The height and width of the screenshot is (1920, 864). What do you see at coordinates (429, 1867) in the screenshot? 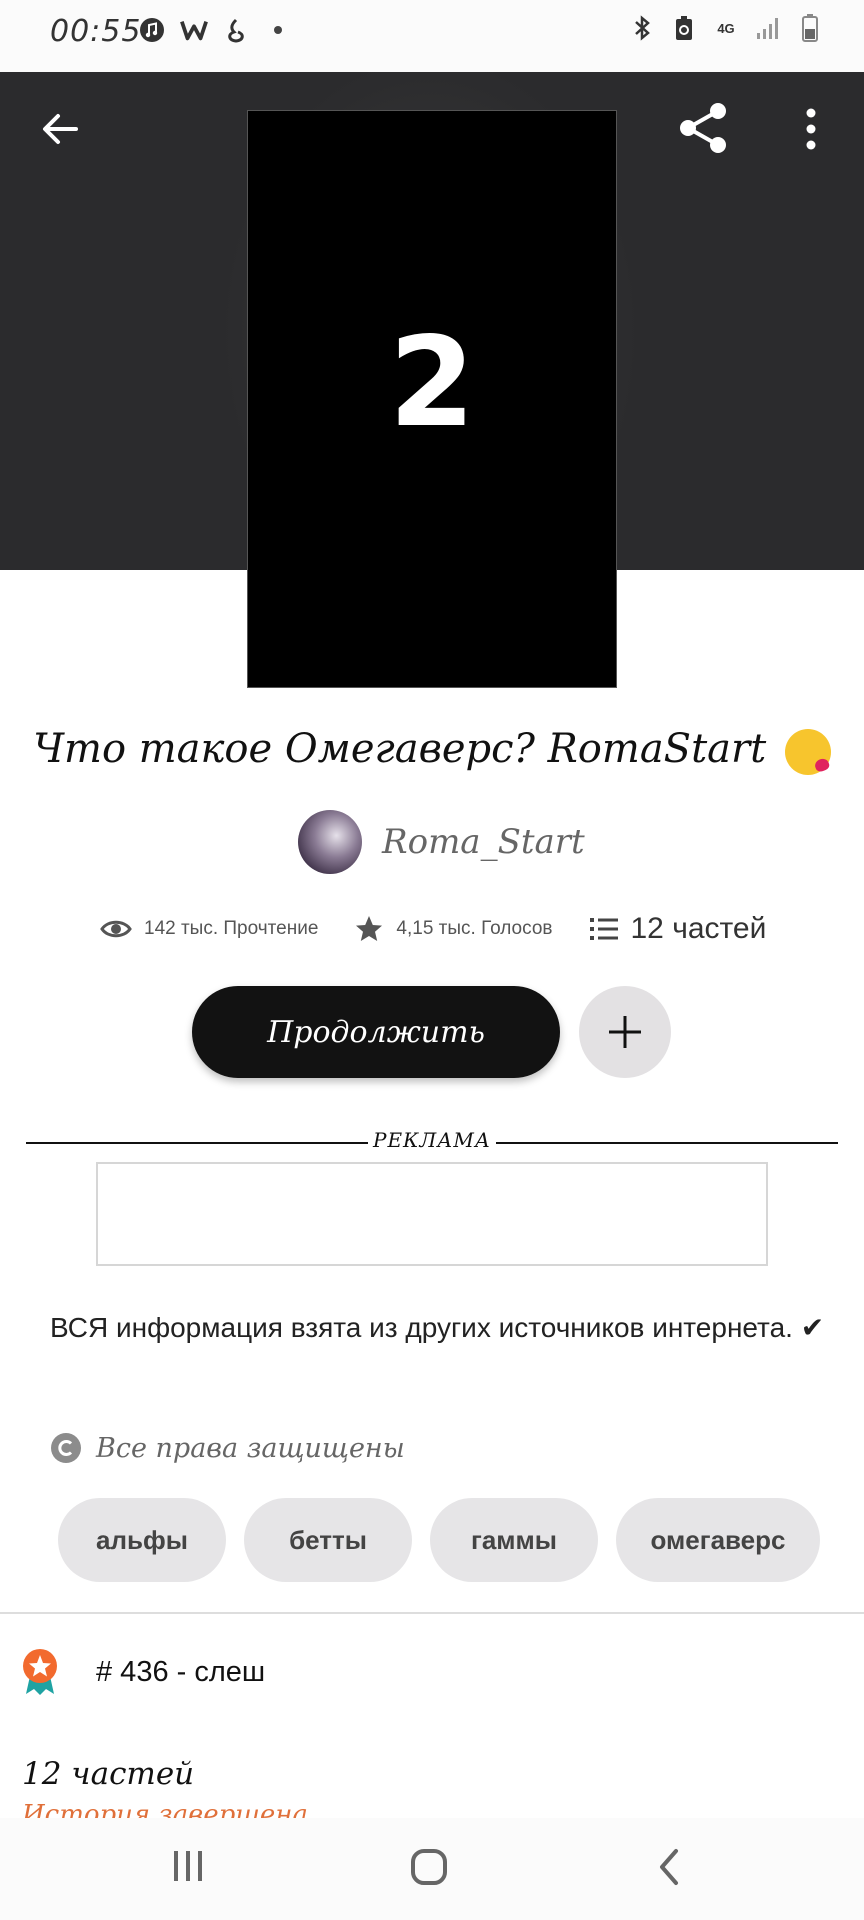
I see `home-icon` at bounding box center [429, 1867].